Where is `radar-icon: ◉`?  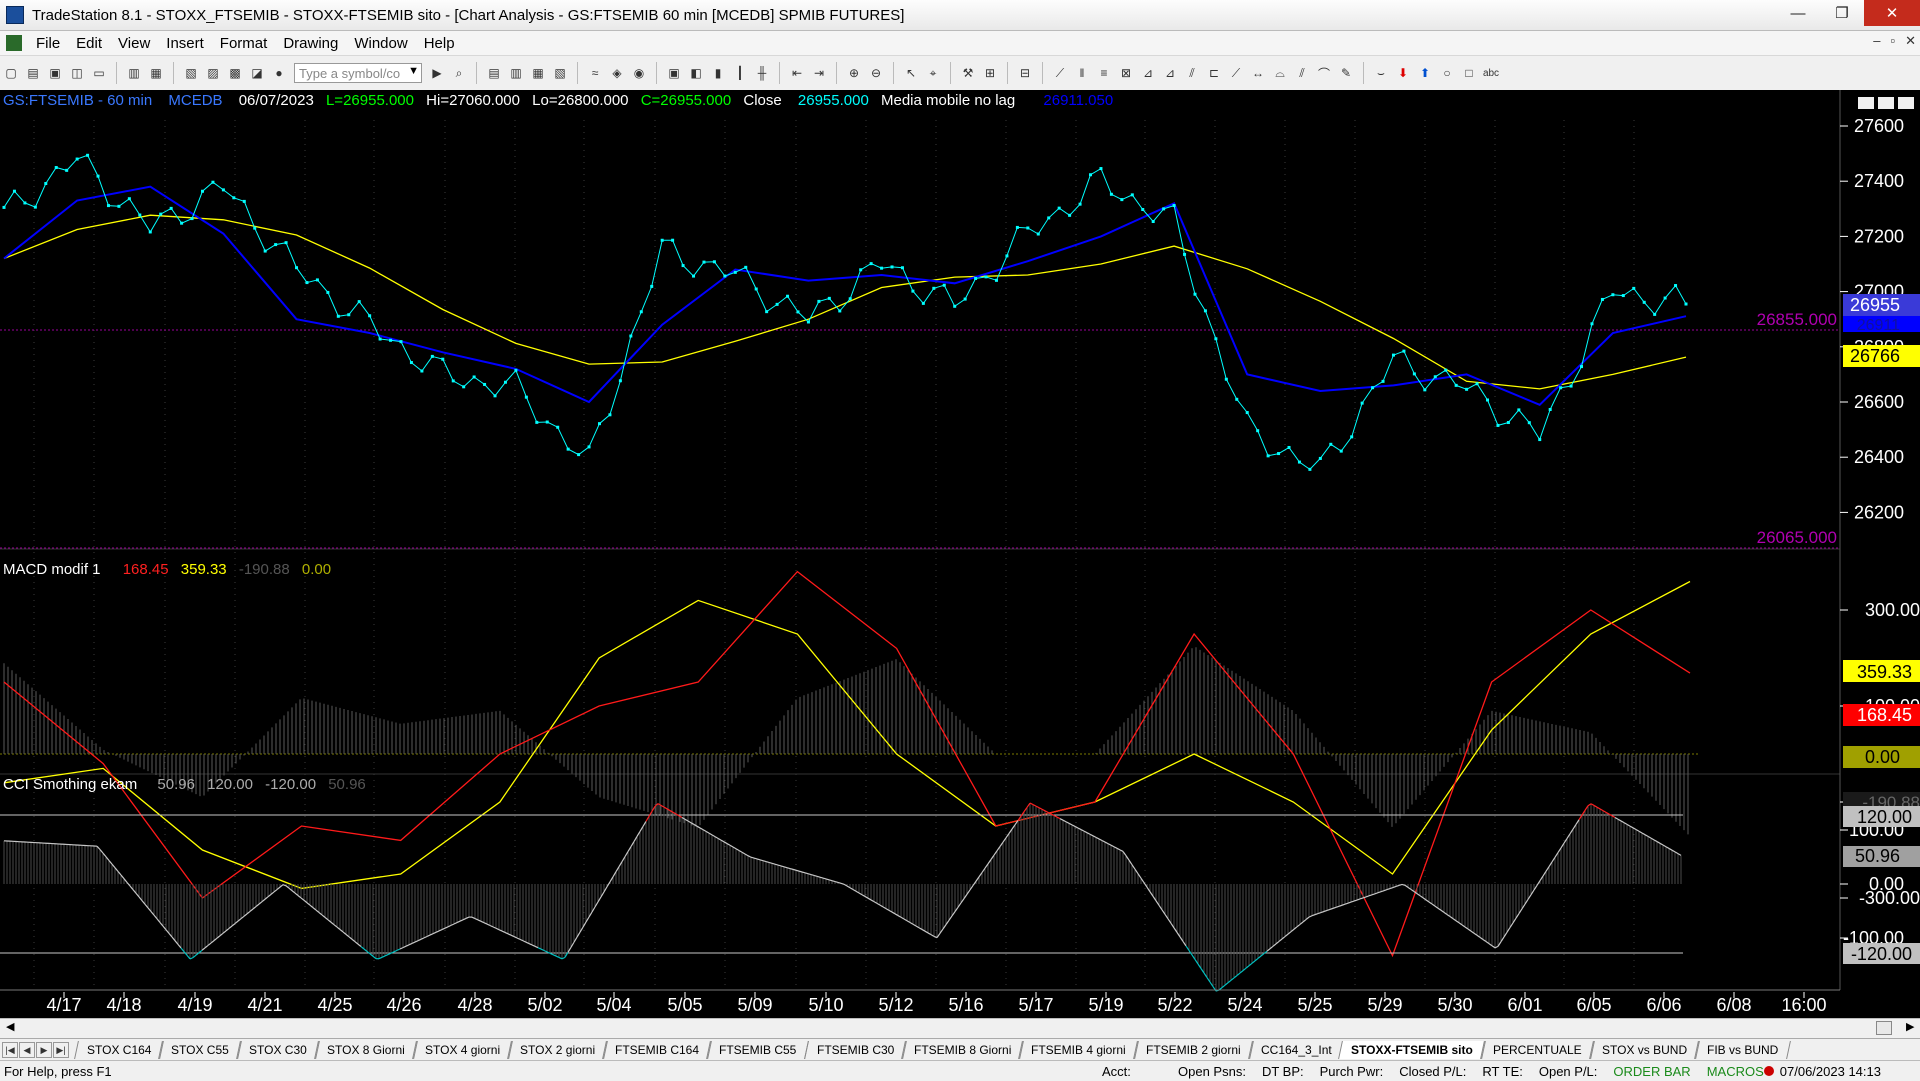
radar-icon: ◉ is located at coordinates (639, 73).